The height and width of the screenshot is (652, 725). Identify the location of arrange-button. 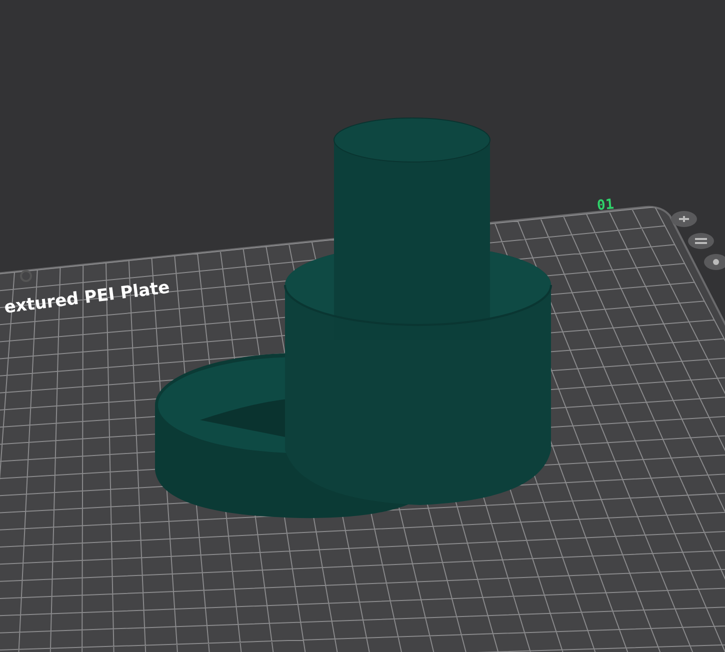
(701, 241).